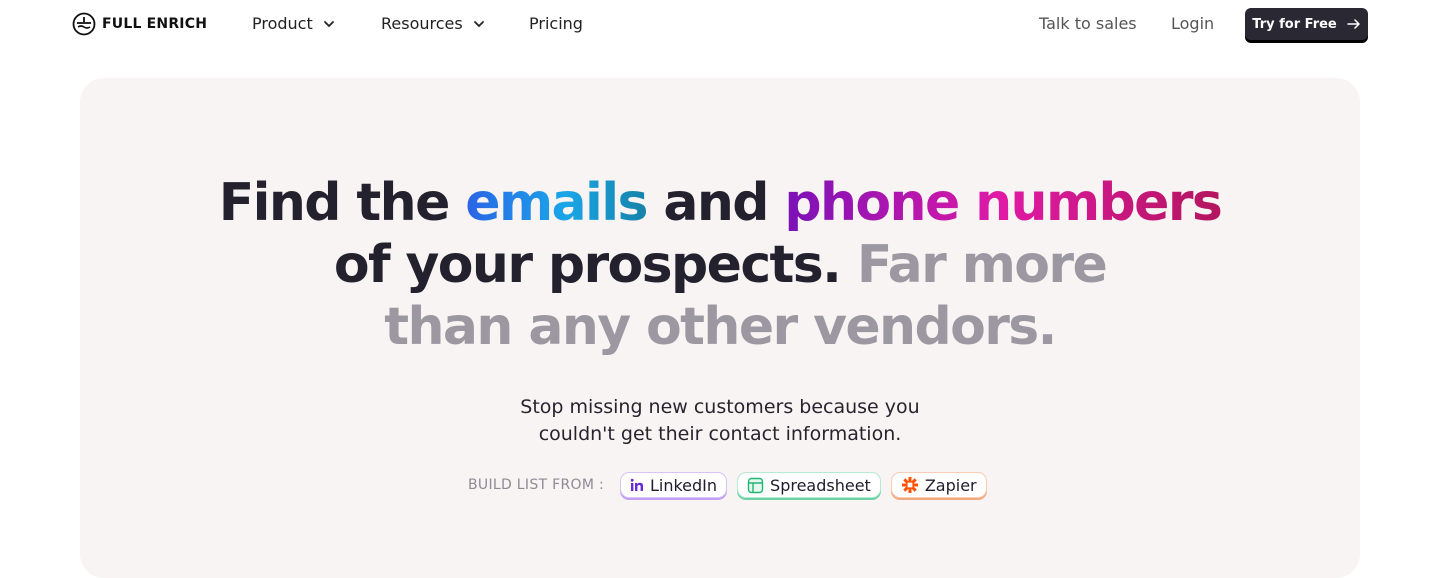 The image size is (1440, 578). What do you see at coordinates (820, 485) in the screenshot?
I see `source-spreadsheet-label: Spreadsheet` at bounding box center [820, 485].